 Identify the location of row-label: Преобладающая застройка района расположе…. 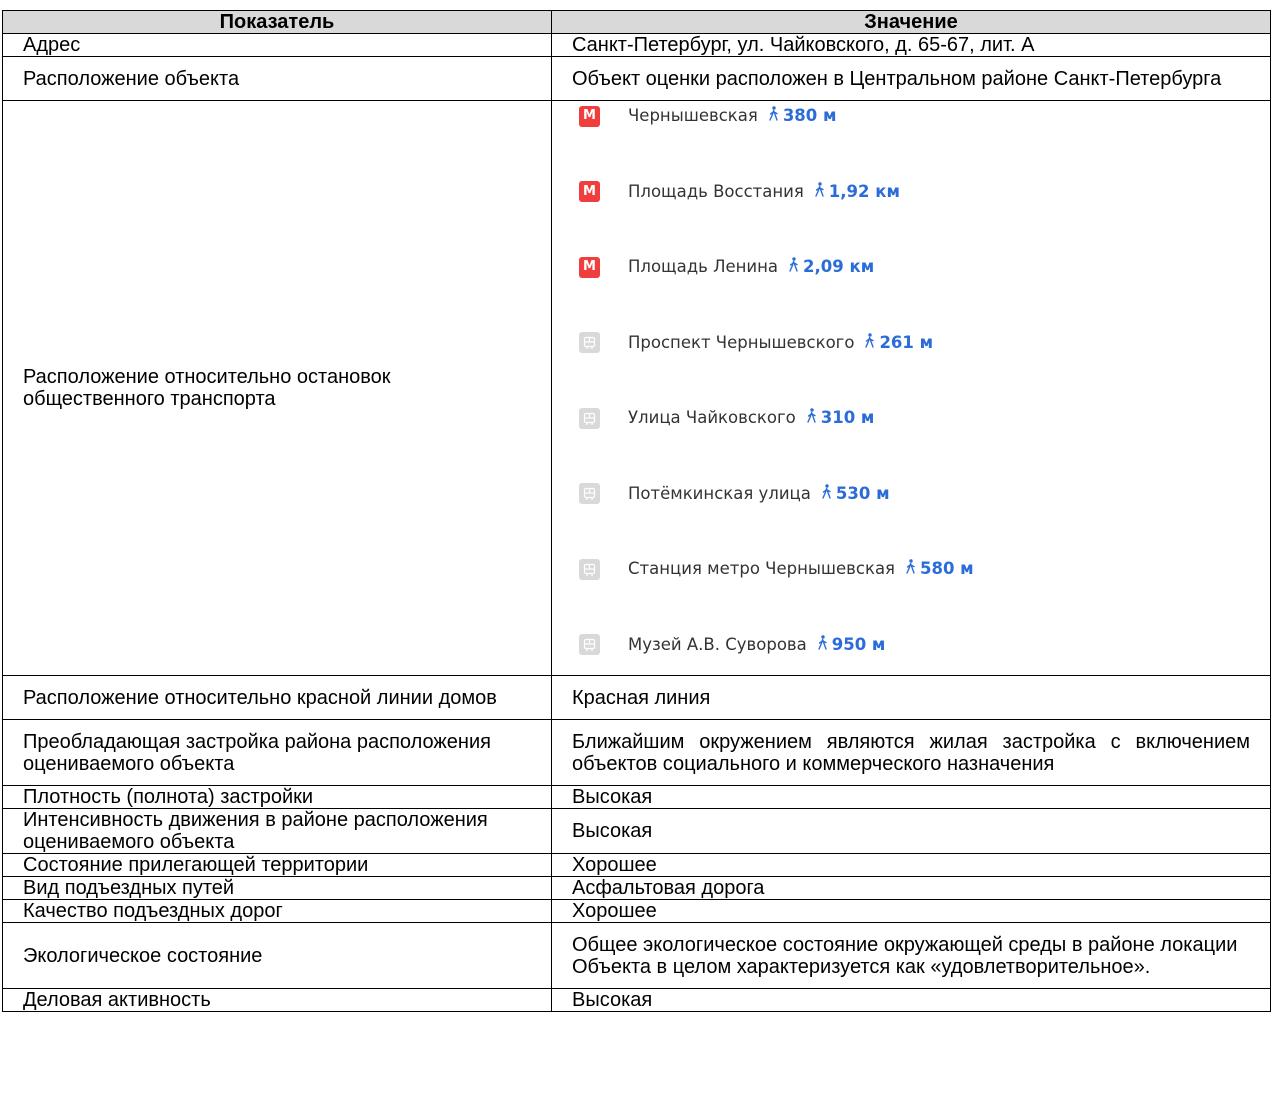
(277, 752).